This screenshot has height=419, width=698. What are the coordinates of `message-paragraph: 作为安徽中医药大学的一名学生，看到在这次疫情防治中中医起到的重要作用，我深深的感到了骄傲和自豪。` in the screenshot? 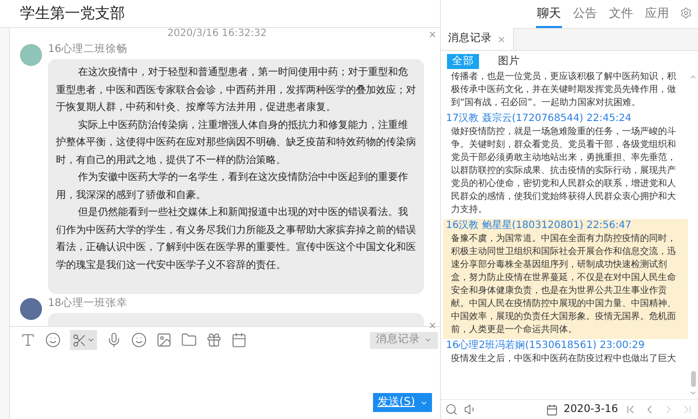 It's located at (232, 186).